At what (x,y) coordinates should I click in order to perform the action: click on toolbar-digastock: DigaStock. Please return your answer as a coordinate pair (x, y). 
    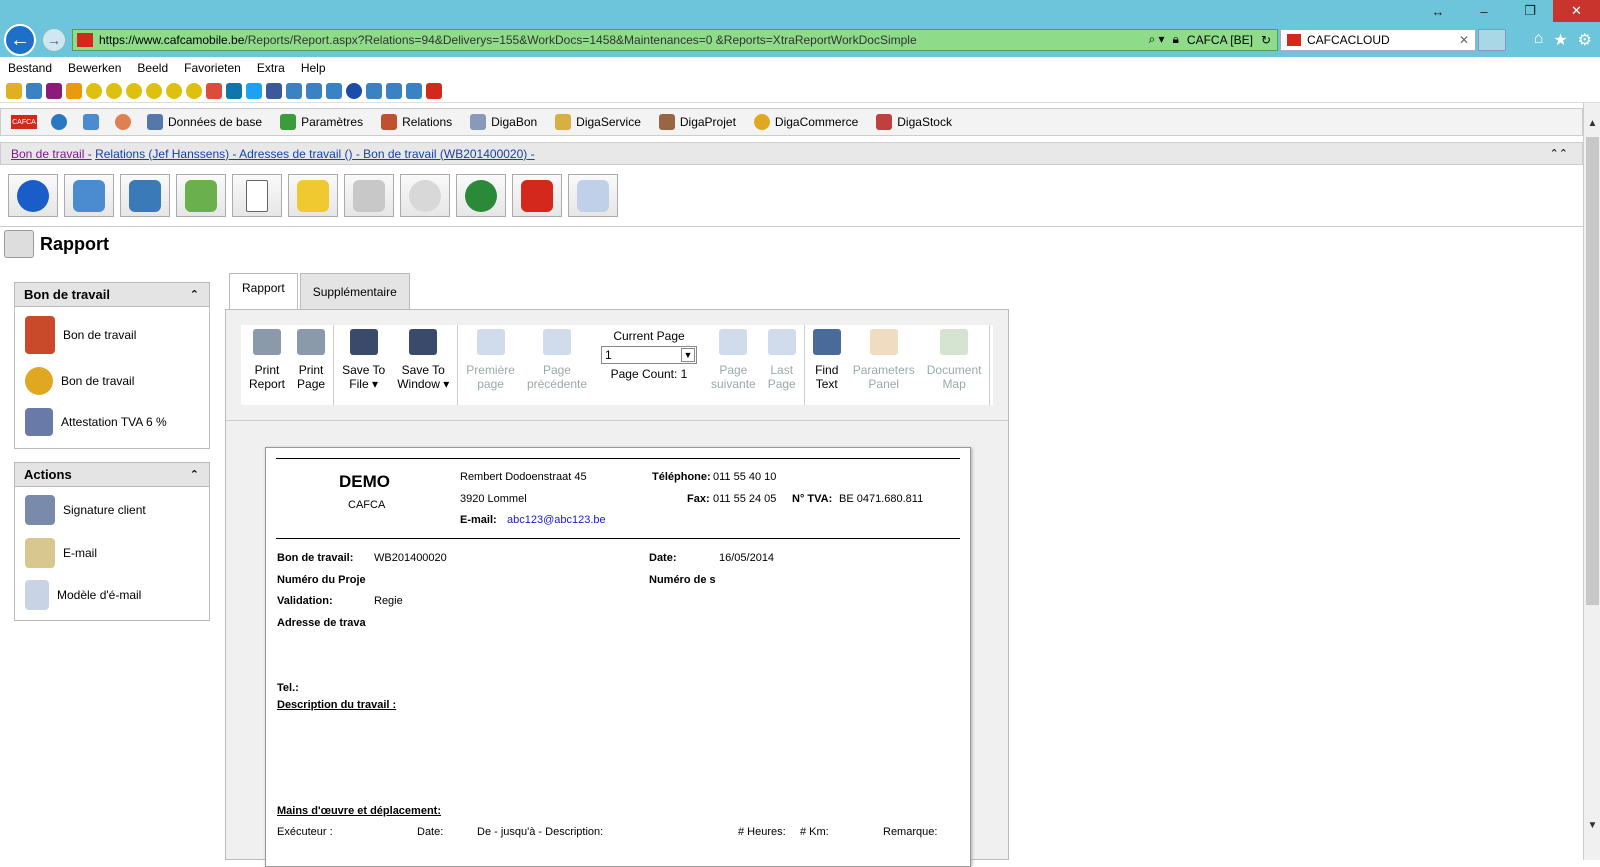
    Looking at the image, I should click on (914, 122).